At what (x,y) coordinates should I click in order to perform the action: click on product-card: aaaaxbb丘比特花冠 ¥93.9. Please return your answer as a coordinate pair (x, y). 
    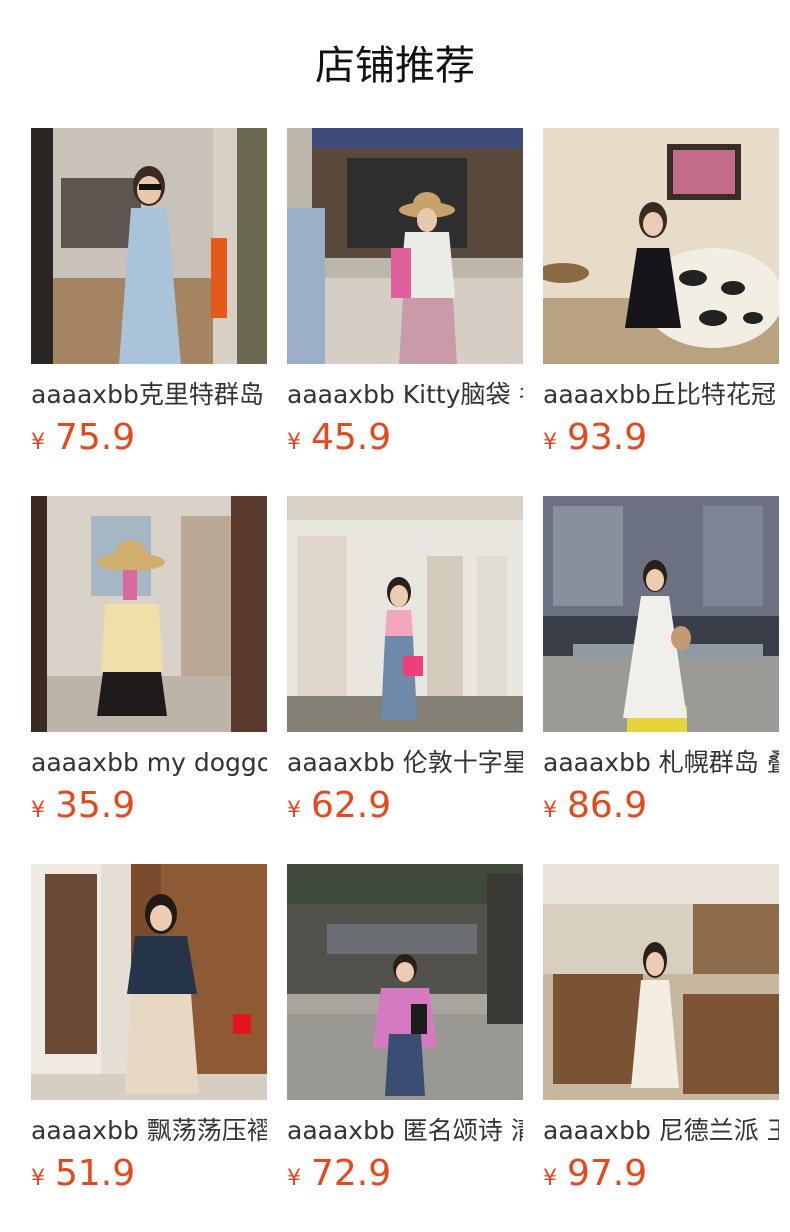
    Looking at the image, I should click on (661, 296).